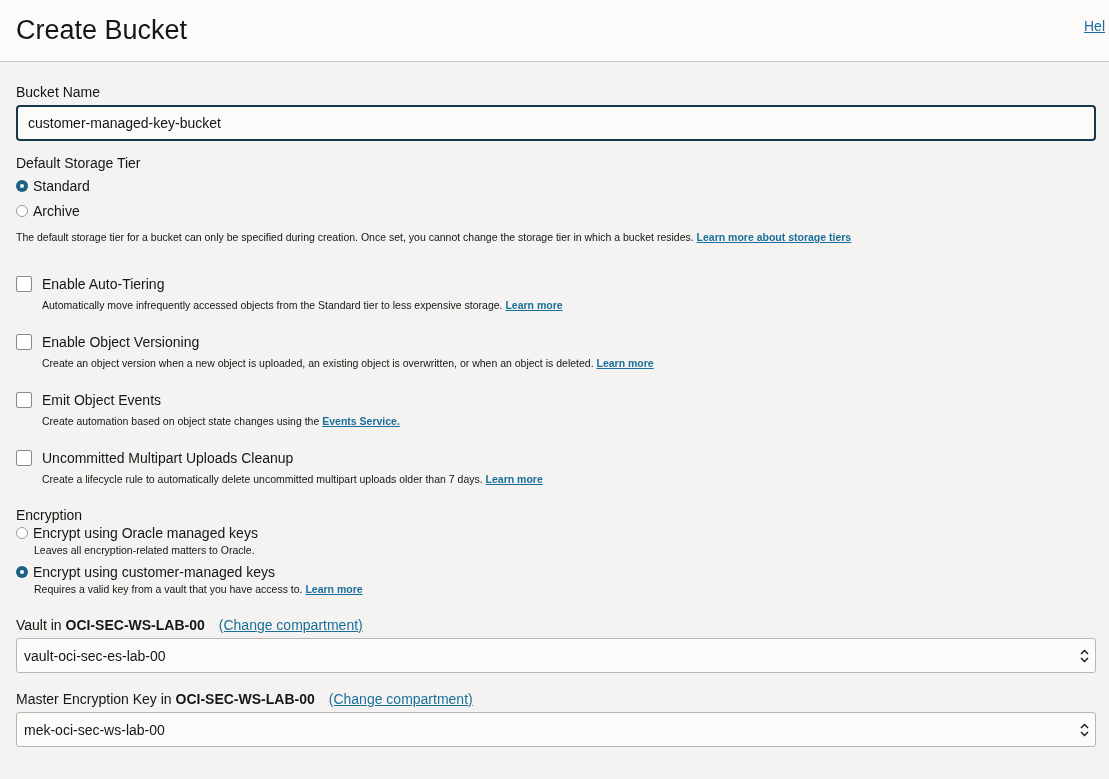 The image size is (1109, 779). Describe the element at coordinates (110, 625) in the screenshot. I see `field-label: Vault in OCI-SEC-WS-LAB-00` at that location.